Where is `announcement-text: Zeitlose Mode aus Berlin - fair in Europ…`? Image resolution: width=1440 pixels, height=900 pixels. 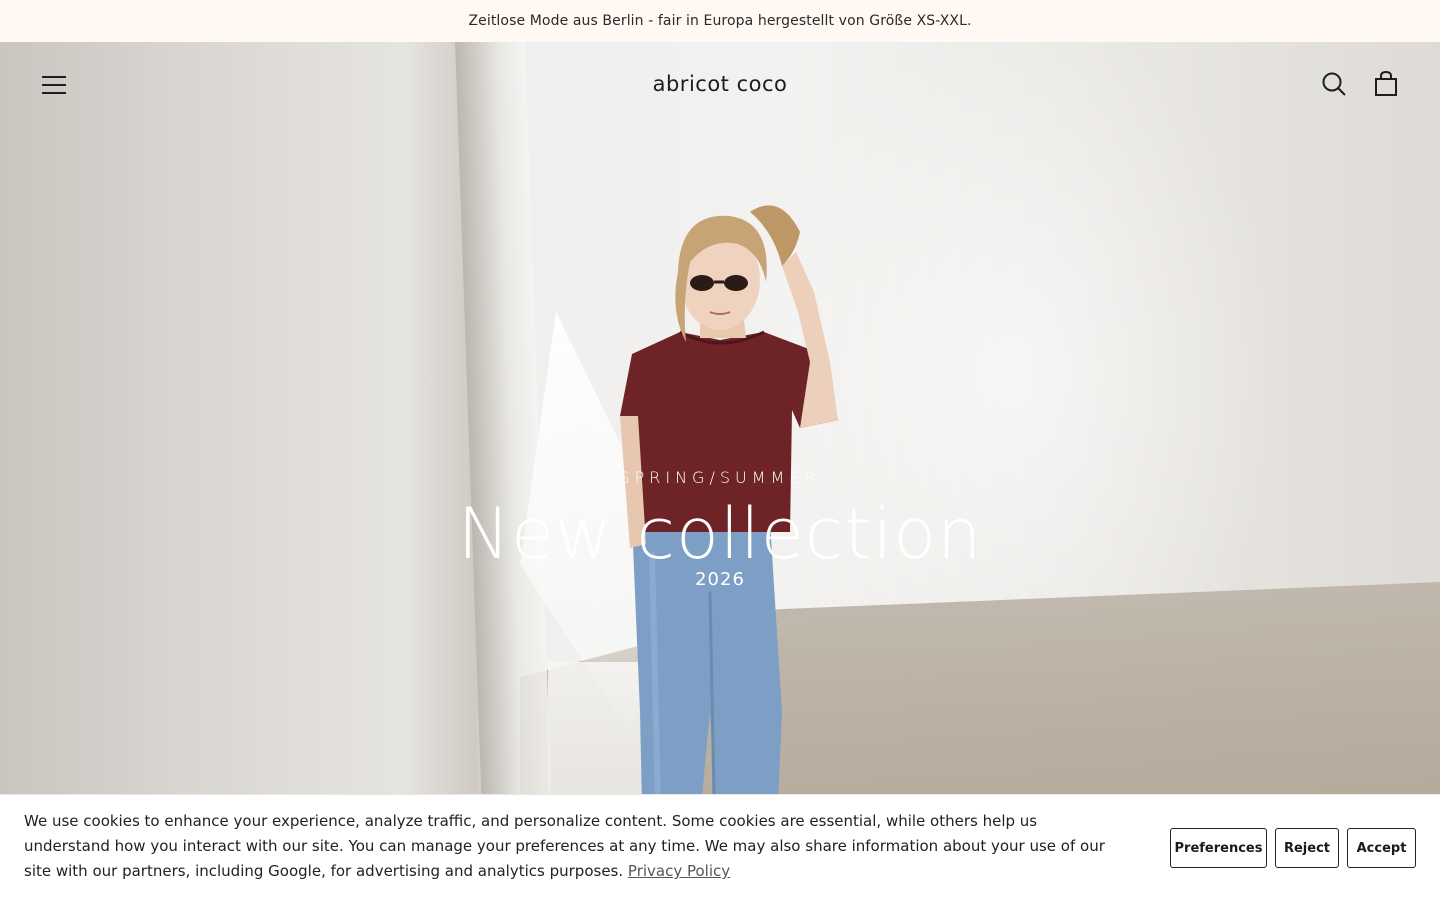 announcement-text: Zeitlose Mode aus Berlin - fair in Europ… is located at coordinates (720, 21).